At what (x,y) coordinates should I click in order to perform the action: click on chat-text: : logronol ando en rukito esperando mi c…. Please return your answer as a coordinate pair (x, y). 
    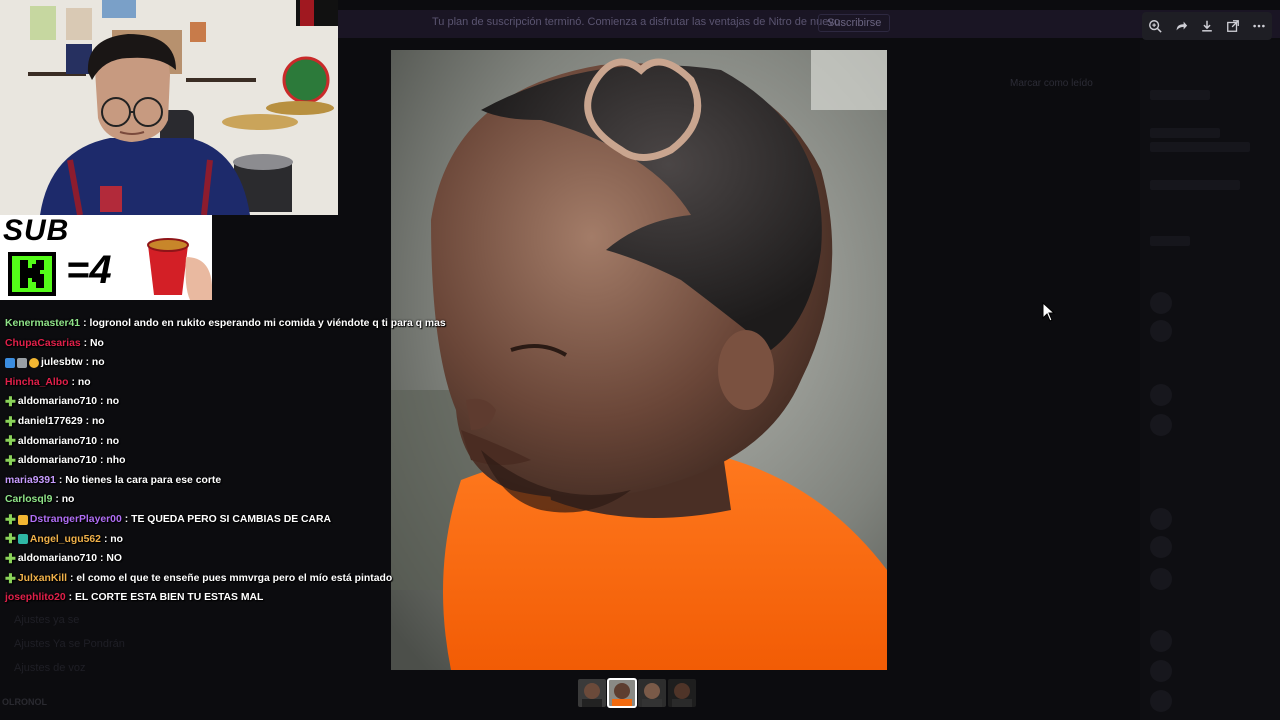
    Looking at the image, I should click on (264, 323).